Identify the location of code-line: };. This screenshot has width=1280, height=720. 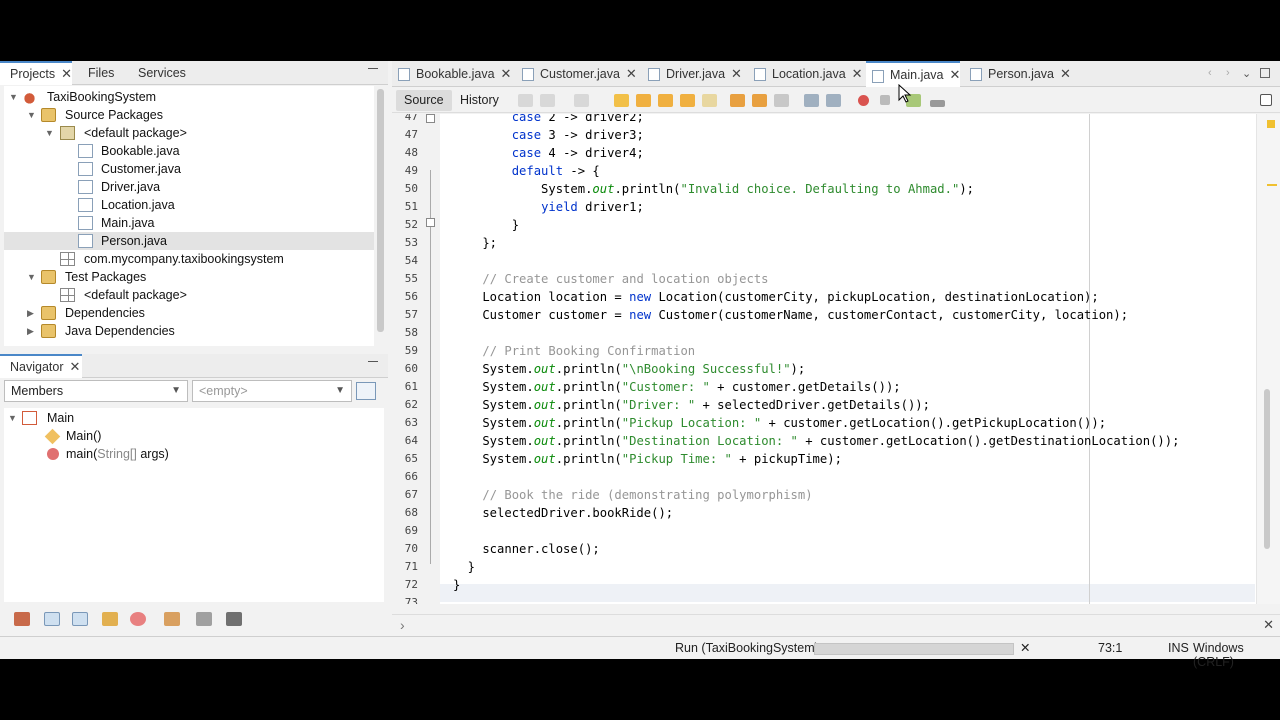
(475, 243).